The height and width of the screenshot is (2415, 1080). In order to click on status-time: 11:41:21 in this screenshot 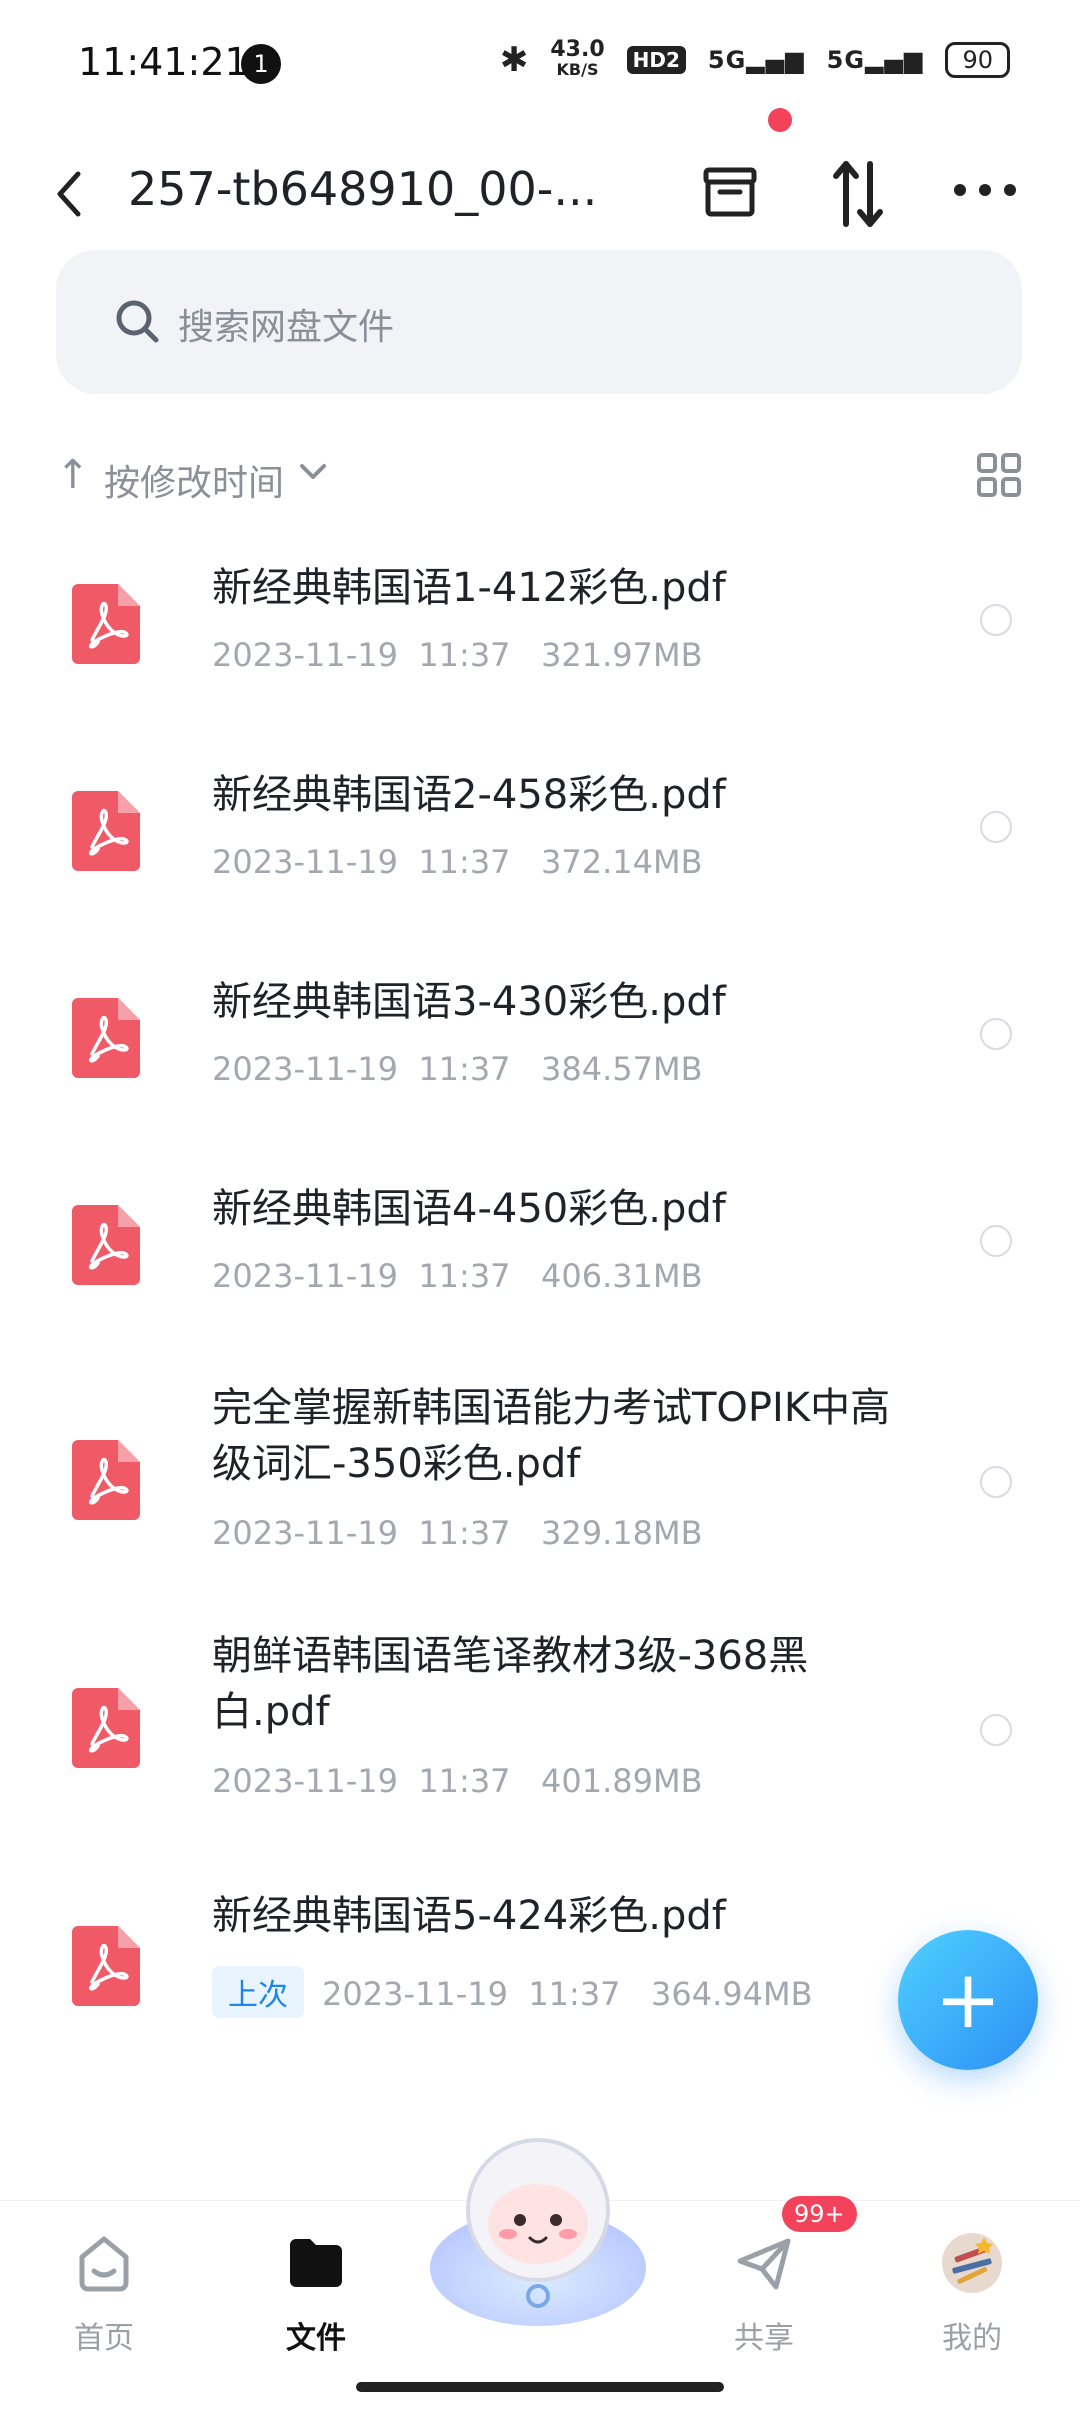, I will do `click(163, 62)`.